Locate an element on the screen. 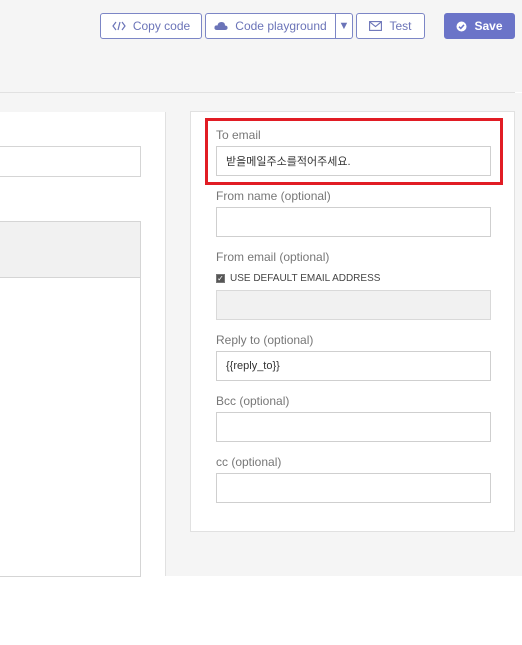  code-playground-button: Code playground is located at coordinates (270, 26).